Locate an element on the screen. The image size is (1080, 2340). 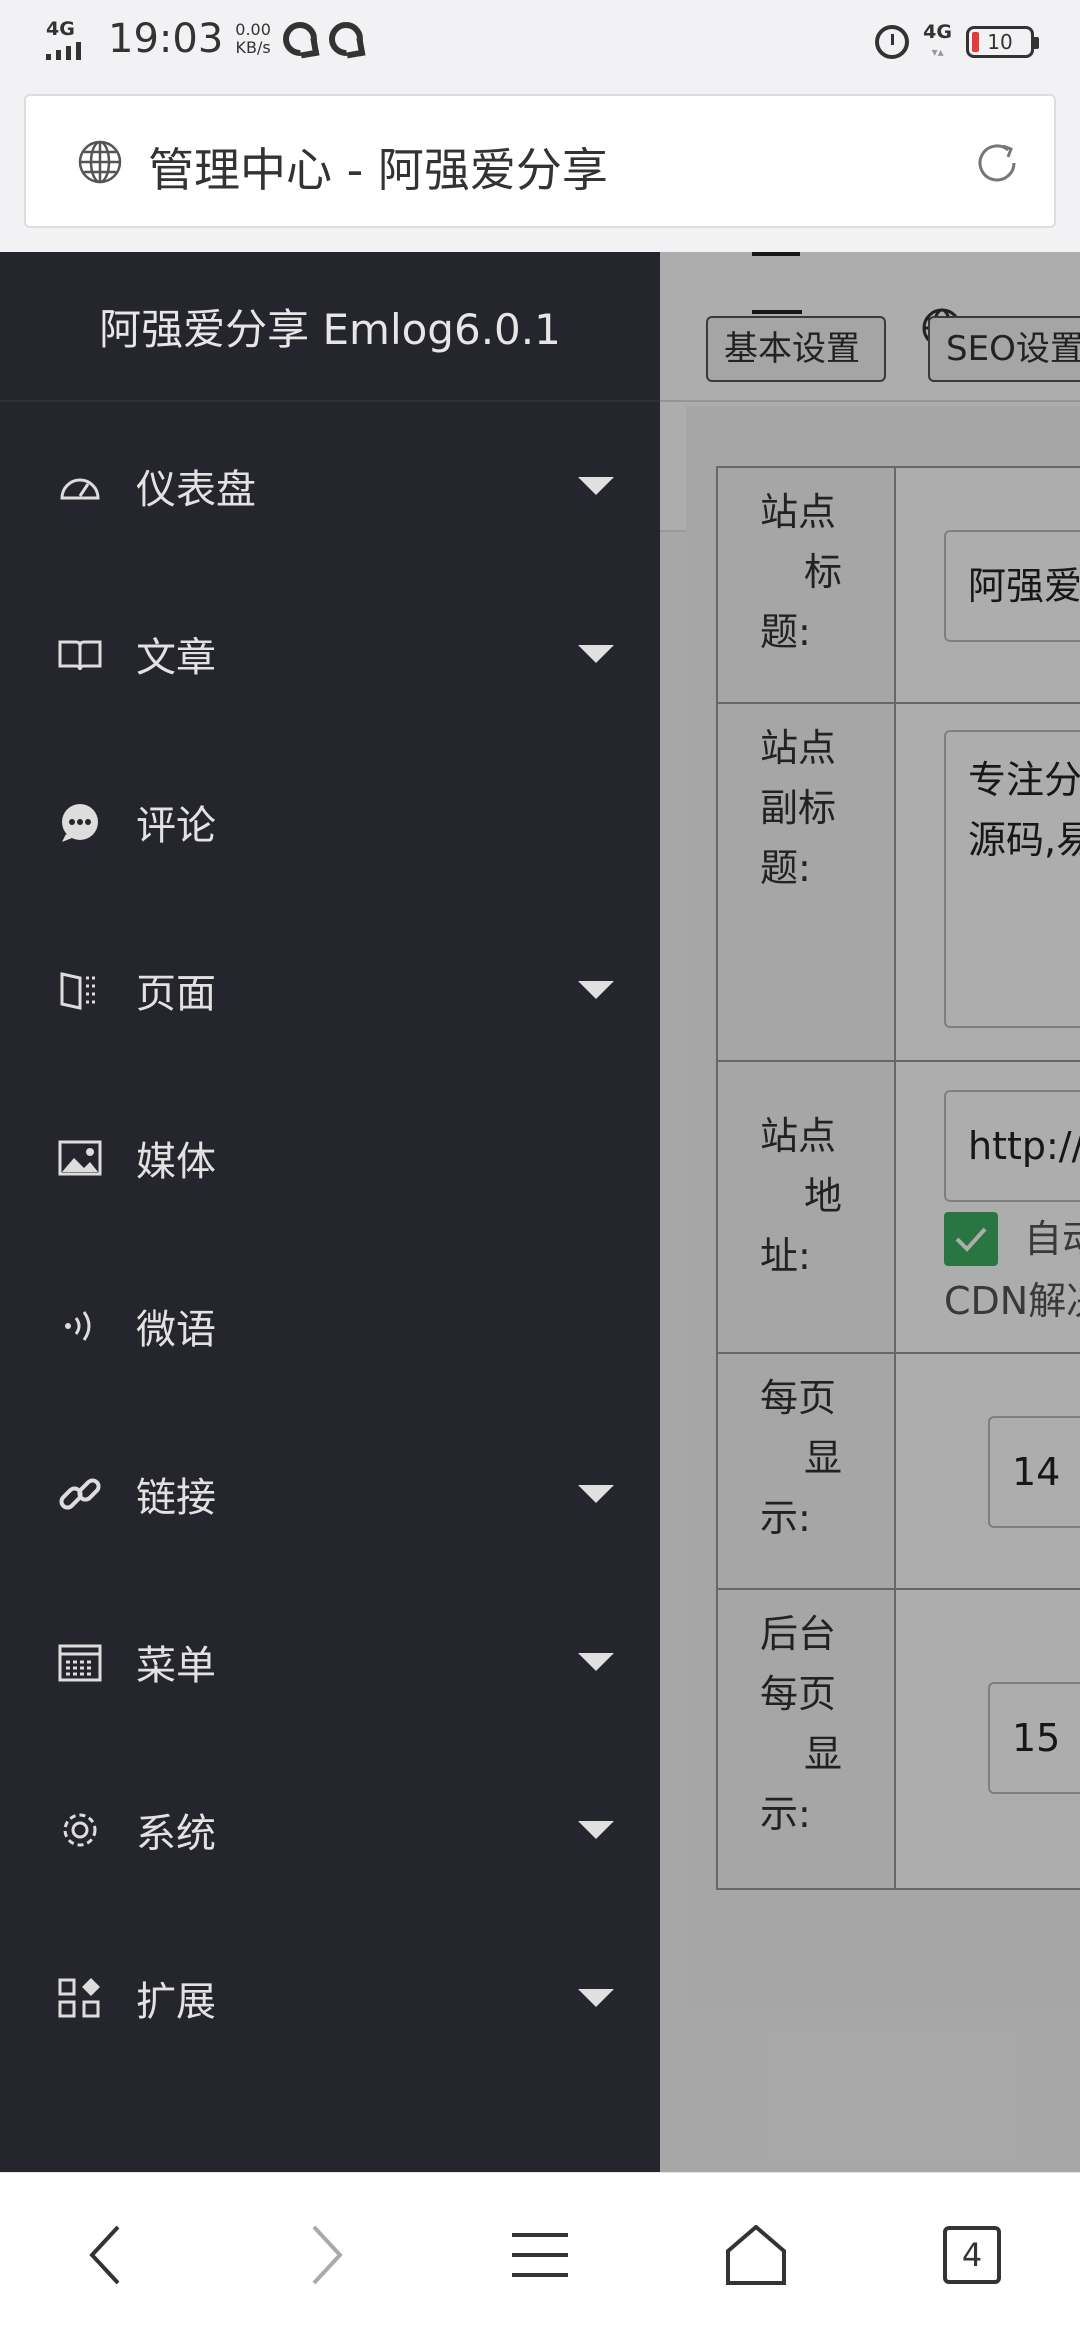
sidebar-item-label: 页面 is located at coordinates (176, 994).